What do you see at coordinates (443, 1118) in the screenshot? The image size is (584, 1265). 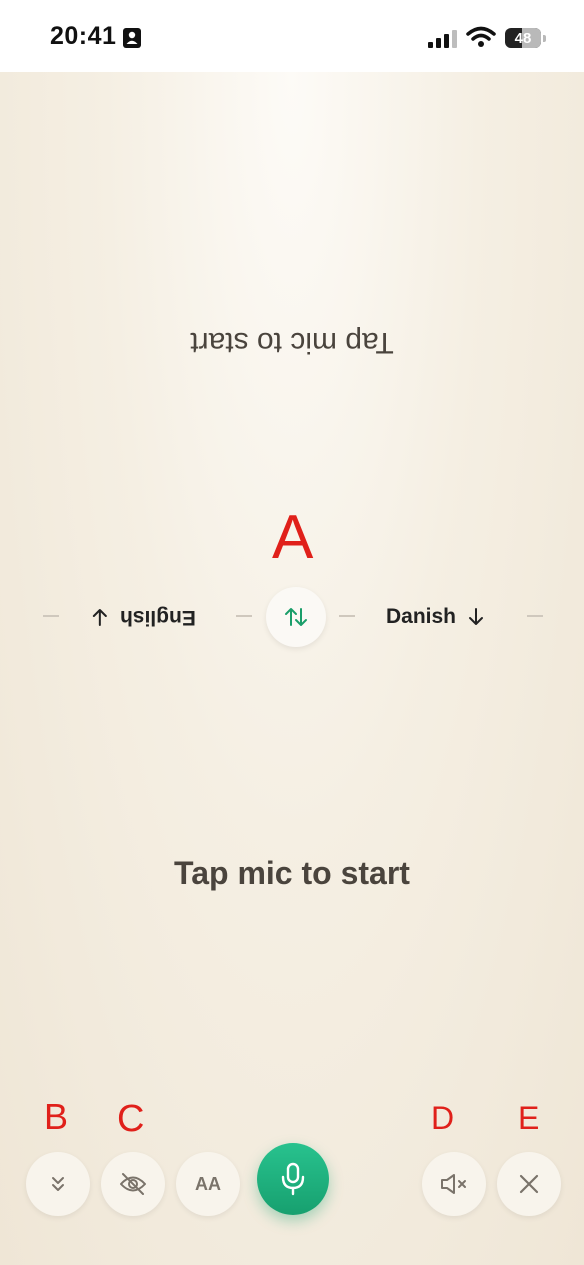 I see `annotation-d: D` at bounding box center [443, 1118].